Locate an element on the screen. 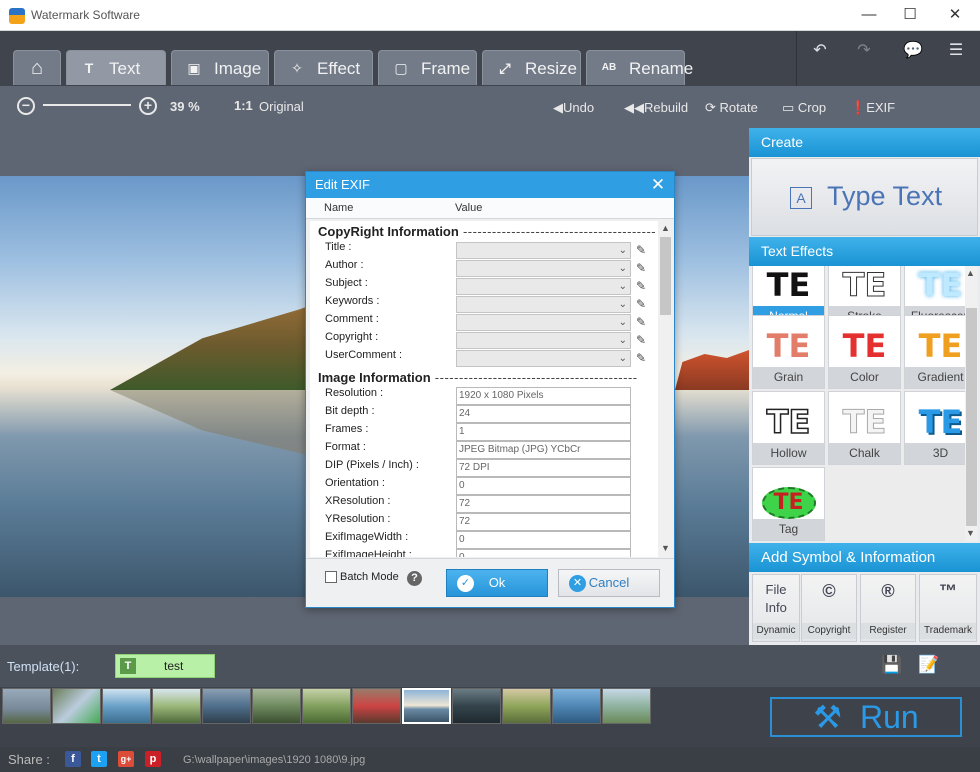 The width and height of the screenshot is (980, 772). effect-chalk: TE Chalk is located at coordinates (864, 428).